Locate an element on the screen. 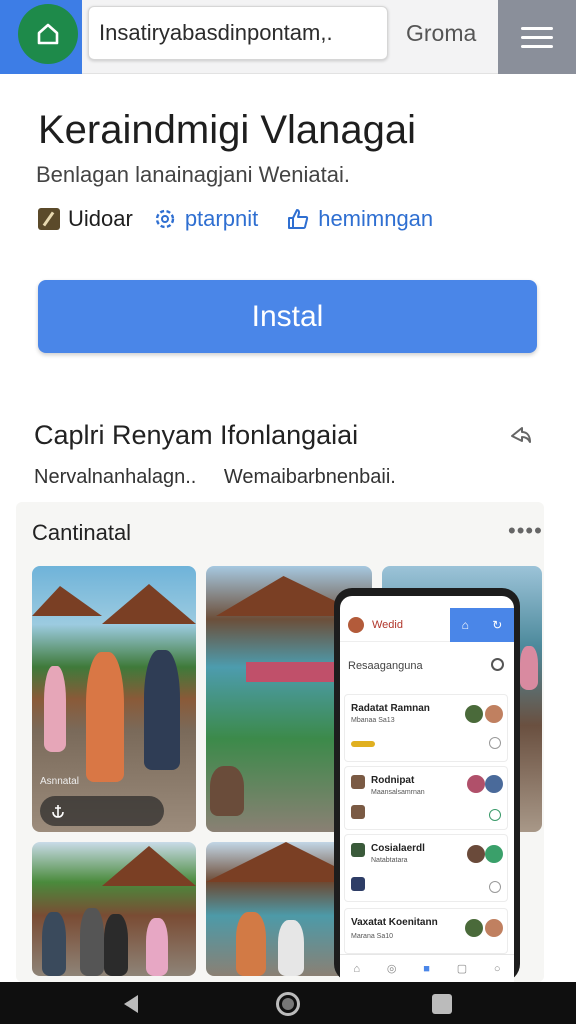 The image size is (576, 1024). list-item: Cosialaerdl Natabtatara is located at coordinates (426, 868).